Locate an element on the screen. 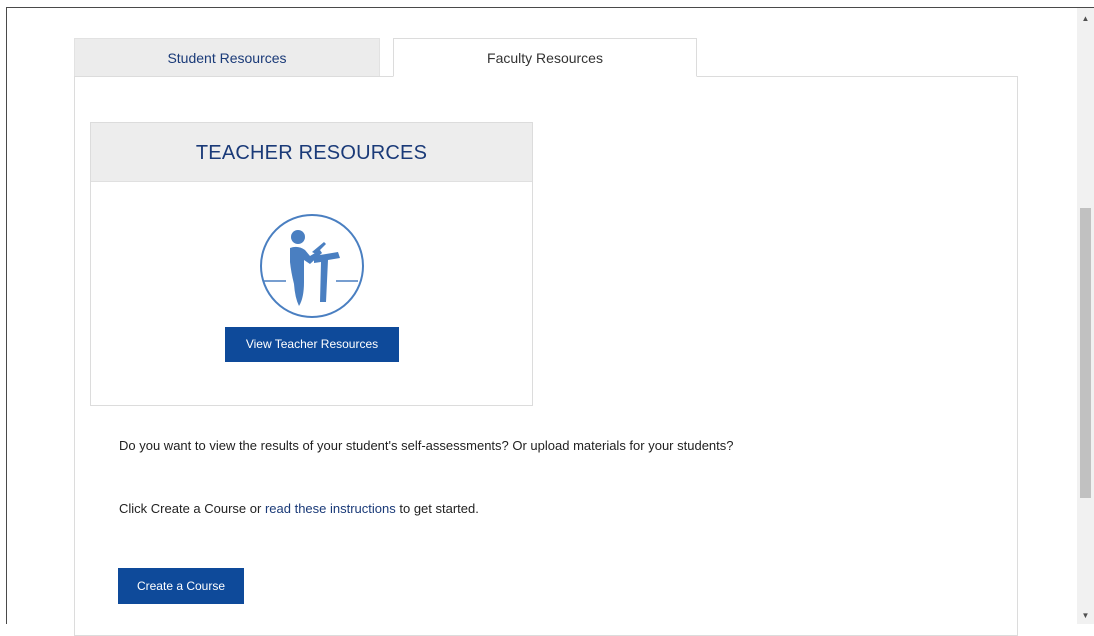 The image size is (1094, 636). vertical-scrollbar: ▲ ▼ is located at coordinates (1085, 316).